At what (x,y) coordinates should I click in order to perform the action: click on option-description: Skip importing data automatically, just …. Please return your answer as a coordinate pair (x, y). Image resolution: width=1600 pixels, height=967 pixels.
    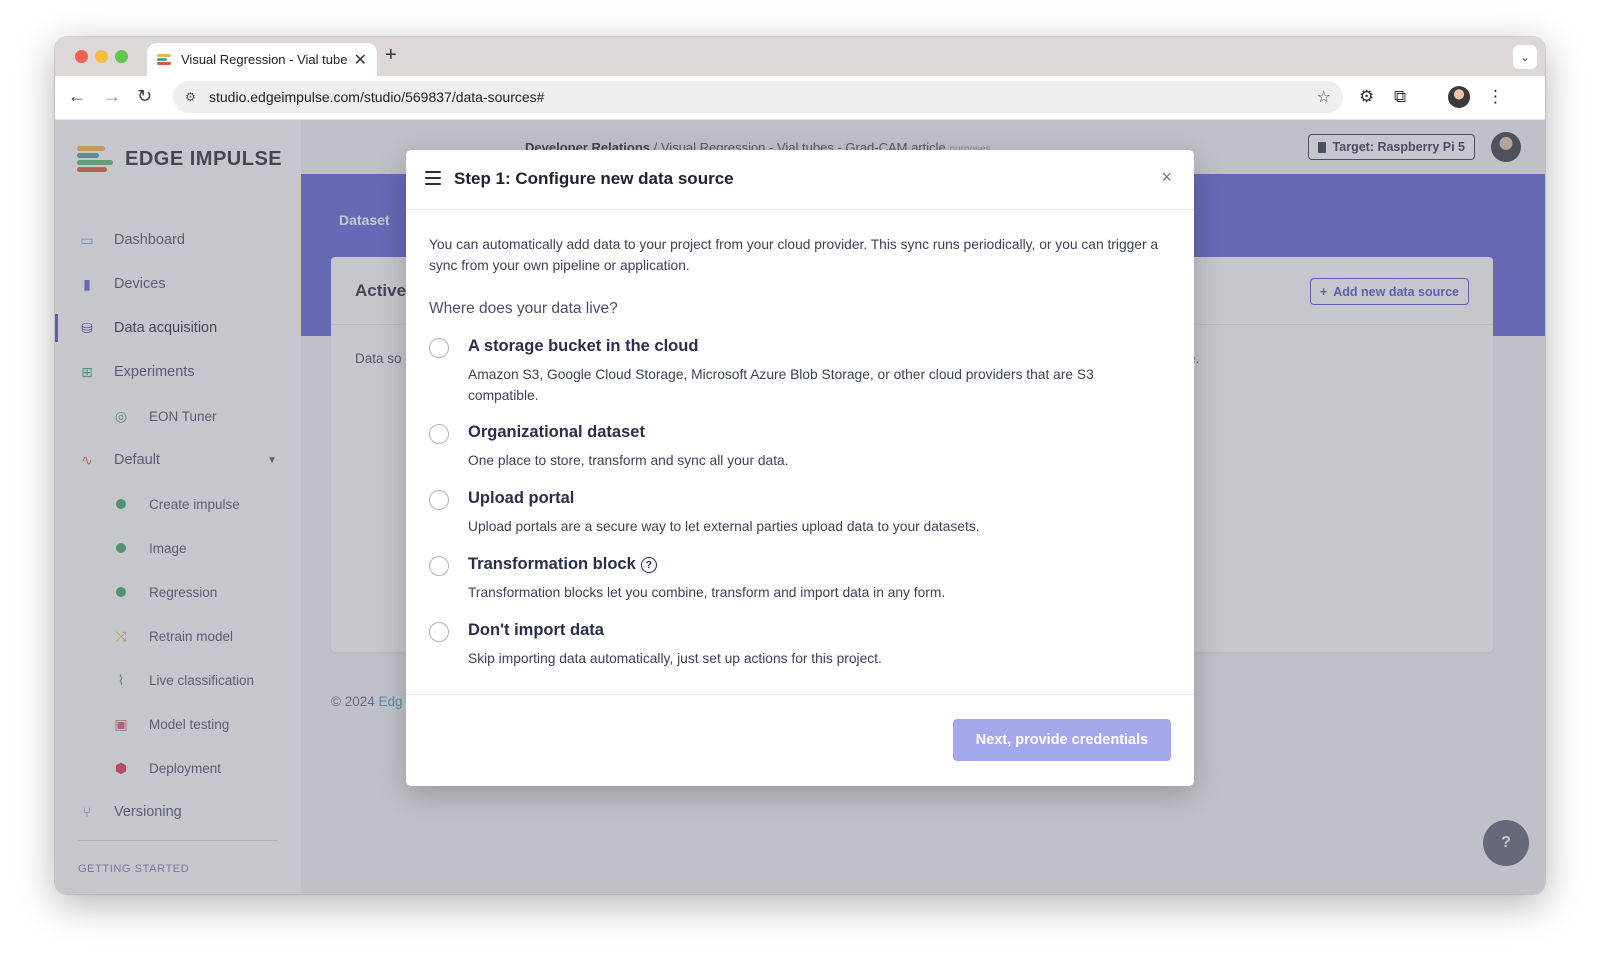
    Looking at the image, I should click on (675, 658).